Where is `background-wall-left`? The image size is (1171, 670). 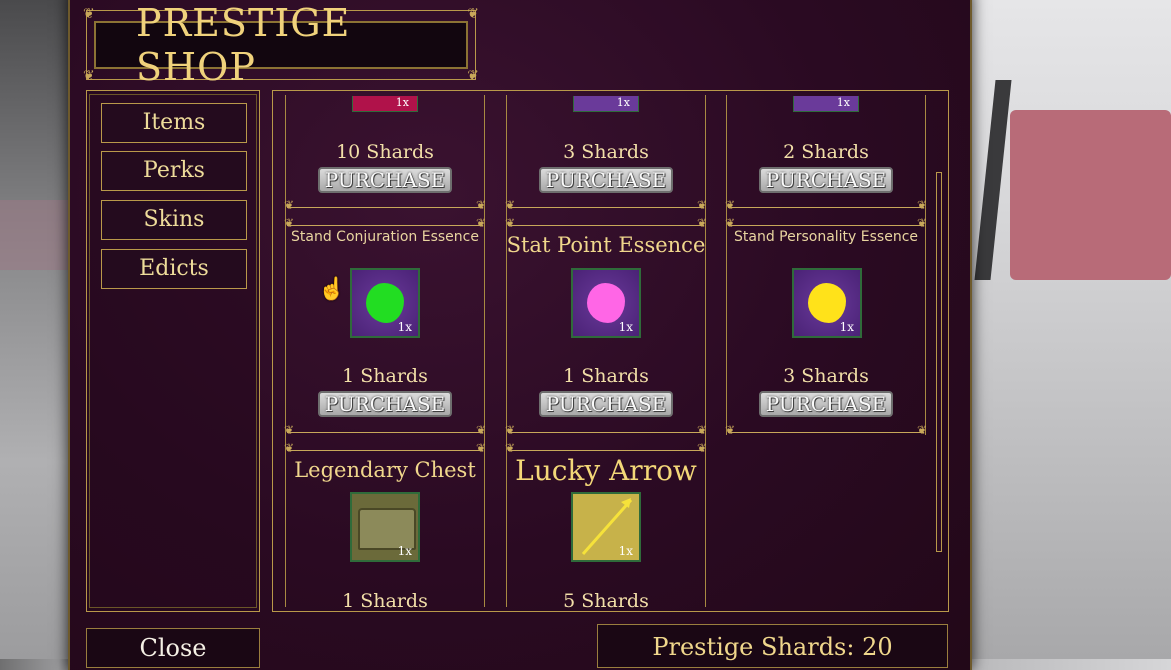
background-wall-left is located at coordinates (35, 329).